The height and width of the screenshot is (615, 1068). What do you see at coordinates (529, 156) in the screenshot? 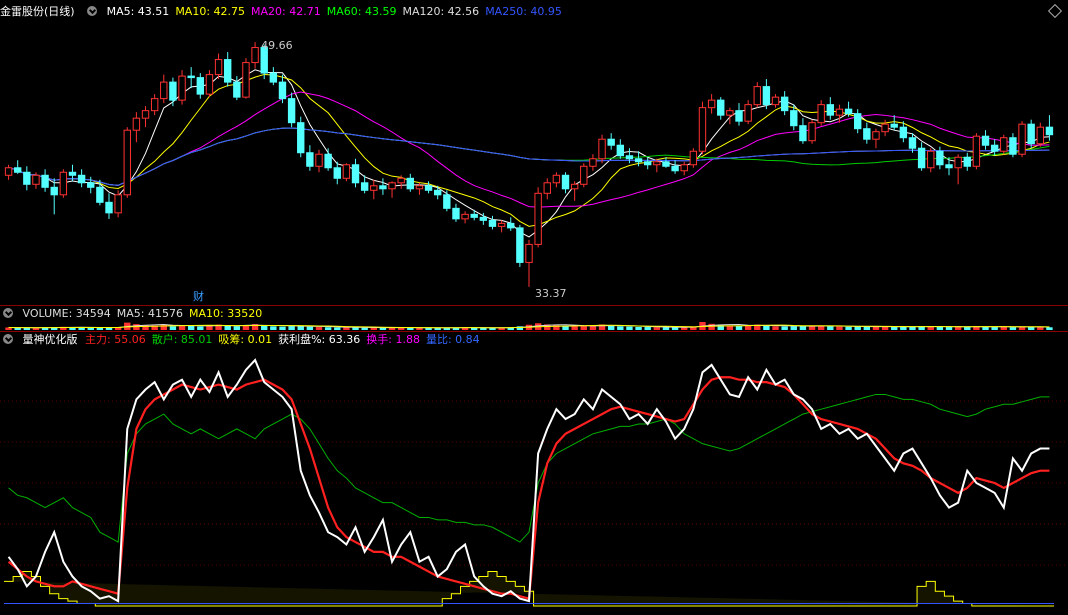
I see `ma120-line` at bounding box center [529, 156].